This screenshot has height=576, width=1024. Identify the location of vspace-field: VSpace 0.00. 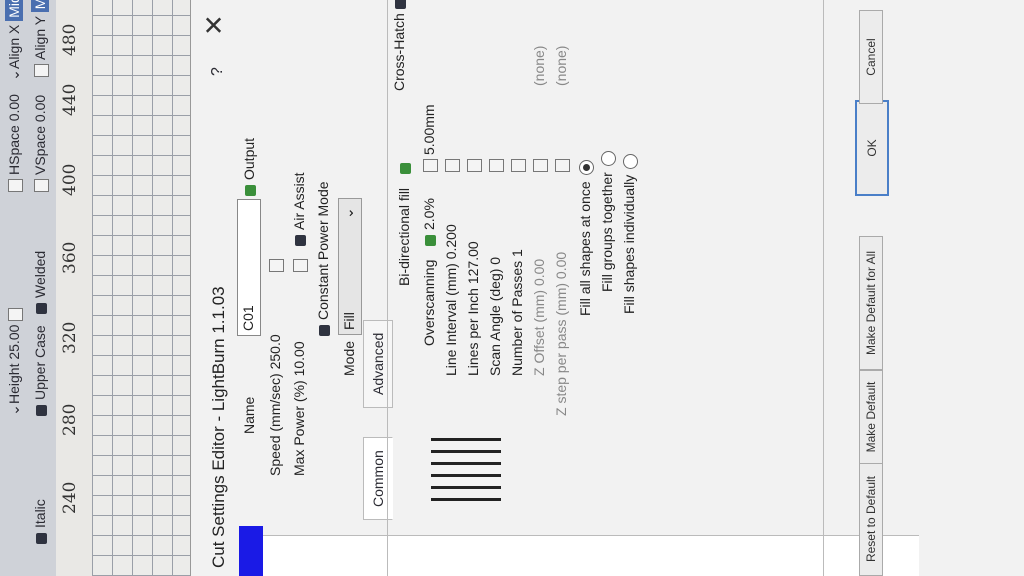
(40, 145).